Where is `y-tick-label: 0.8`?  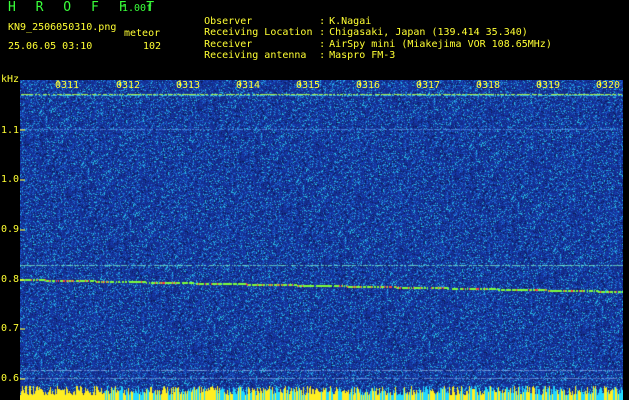
y-tick-label: 0.8 is located at coordinates (9, 279).